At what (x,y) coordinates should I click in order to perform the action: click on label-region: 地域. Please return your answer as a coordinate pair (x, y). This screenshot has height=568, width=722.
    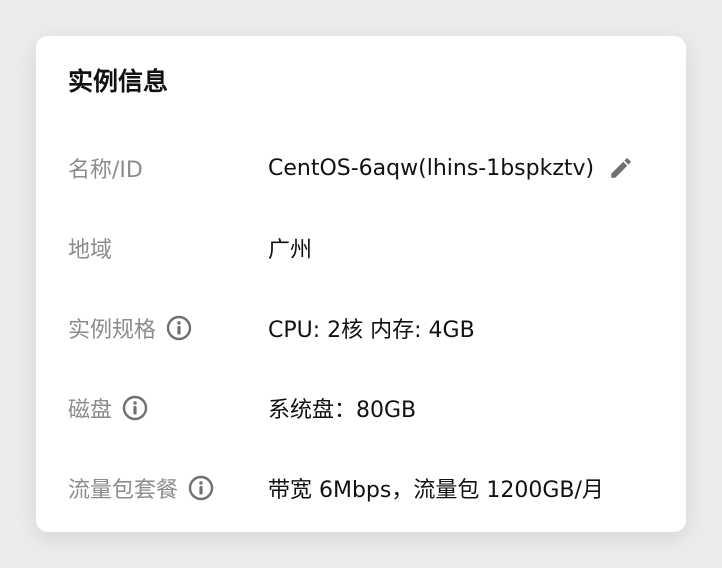
    Looking at the image, I should click on (90, 250).